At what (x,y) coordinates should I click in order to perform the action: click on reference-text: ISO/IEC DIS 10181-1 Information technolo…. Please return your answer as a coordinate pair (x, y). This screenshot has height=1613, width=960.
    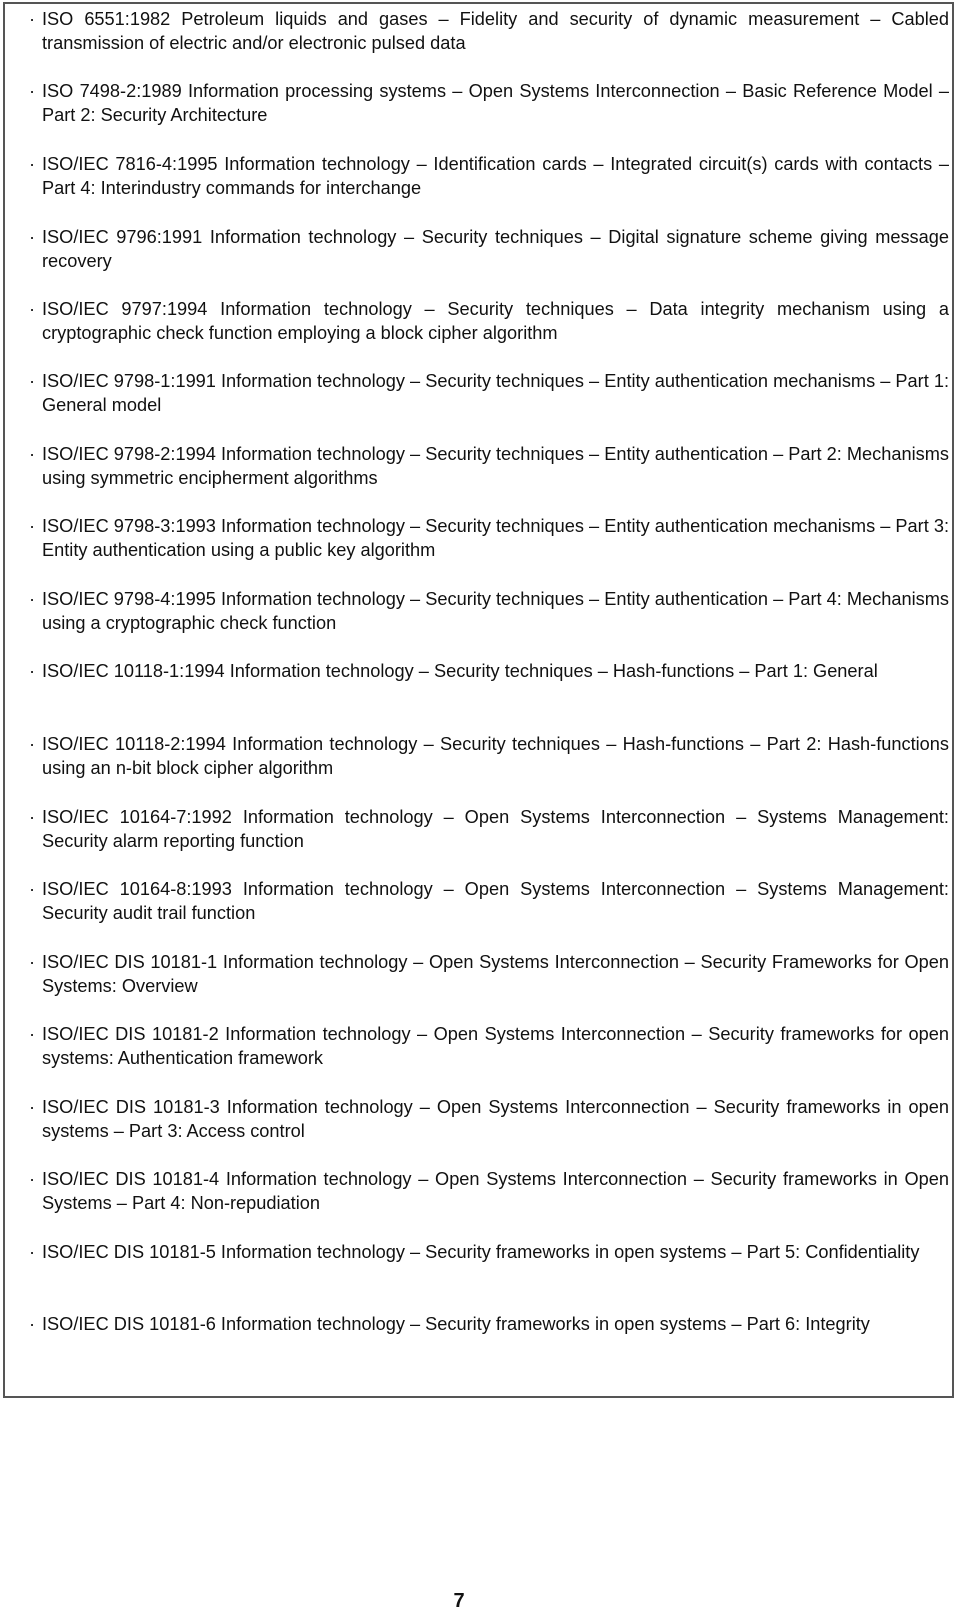
    Looking at the image, I should click on (495, 974).